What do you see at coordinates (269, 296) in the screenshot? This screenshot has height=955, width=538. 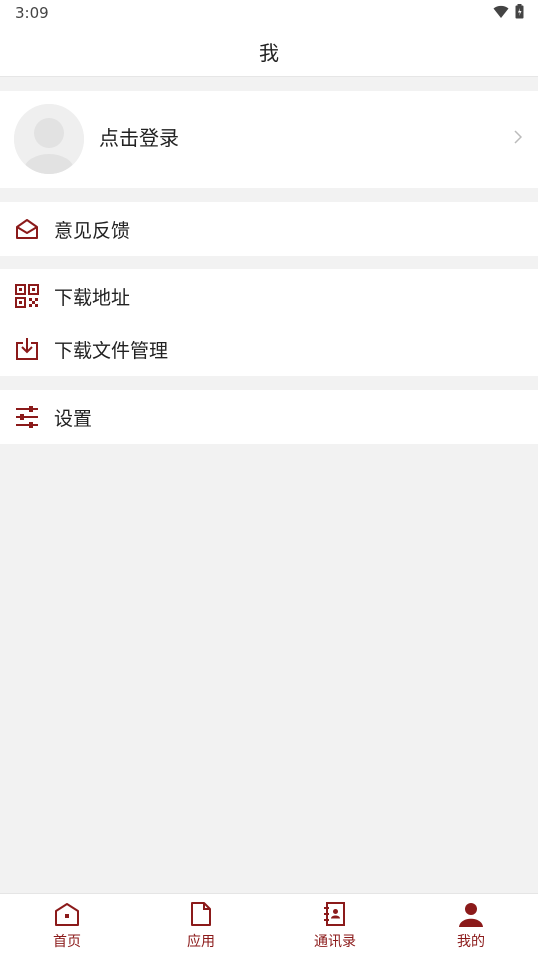 I see `menu-item-download-address: 下载地址` at bounding box center [269, 296].